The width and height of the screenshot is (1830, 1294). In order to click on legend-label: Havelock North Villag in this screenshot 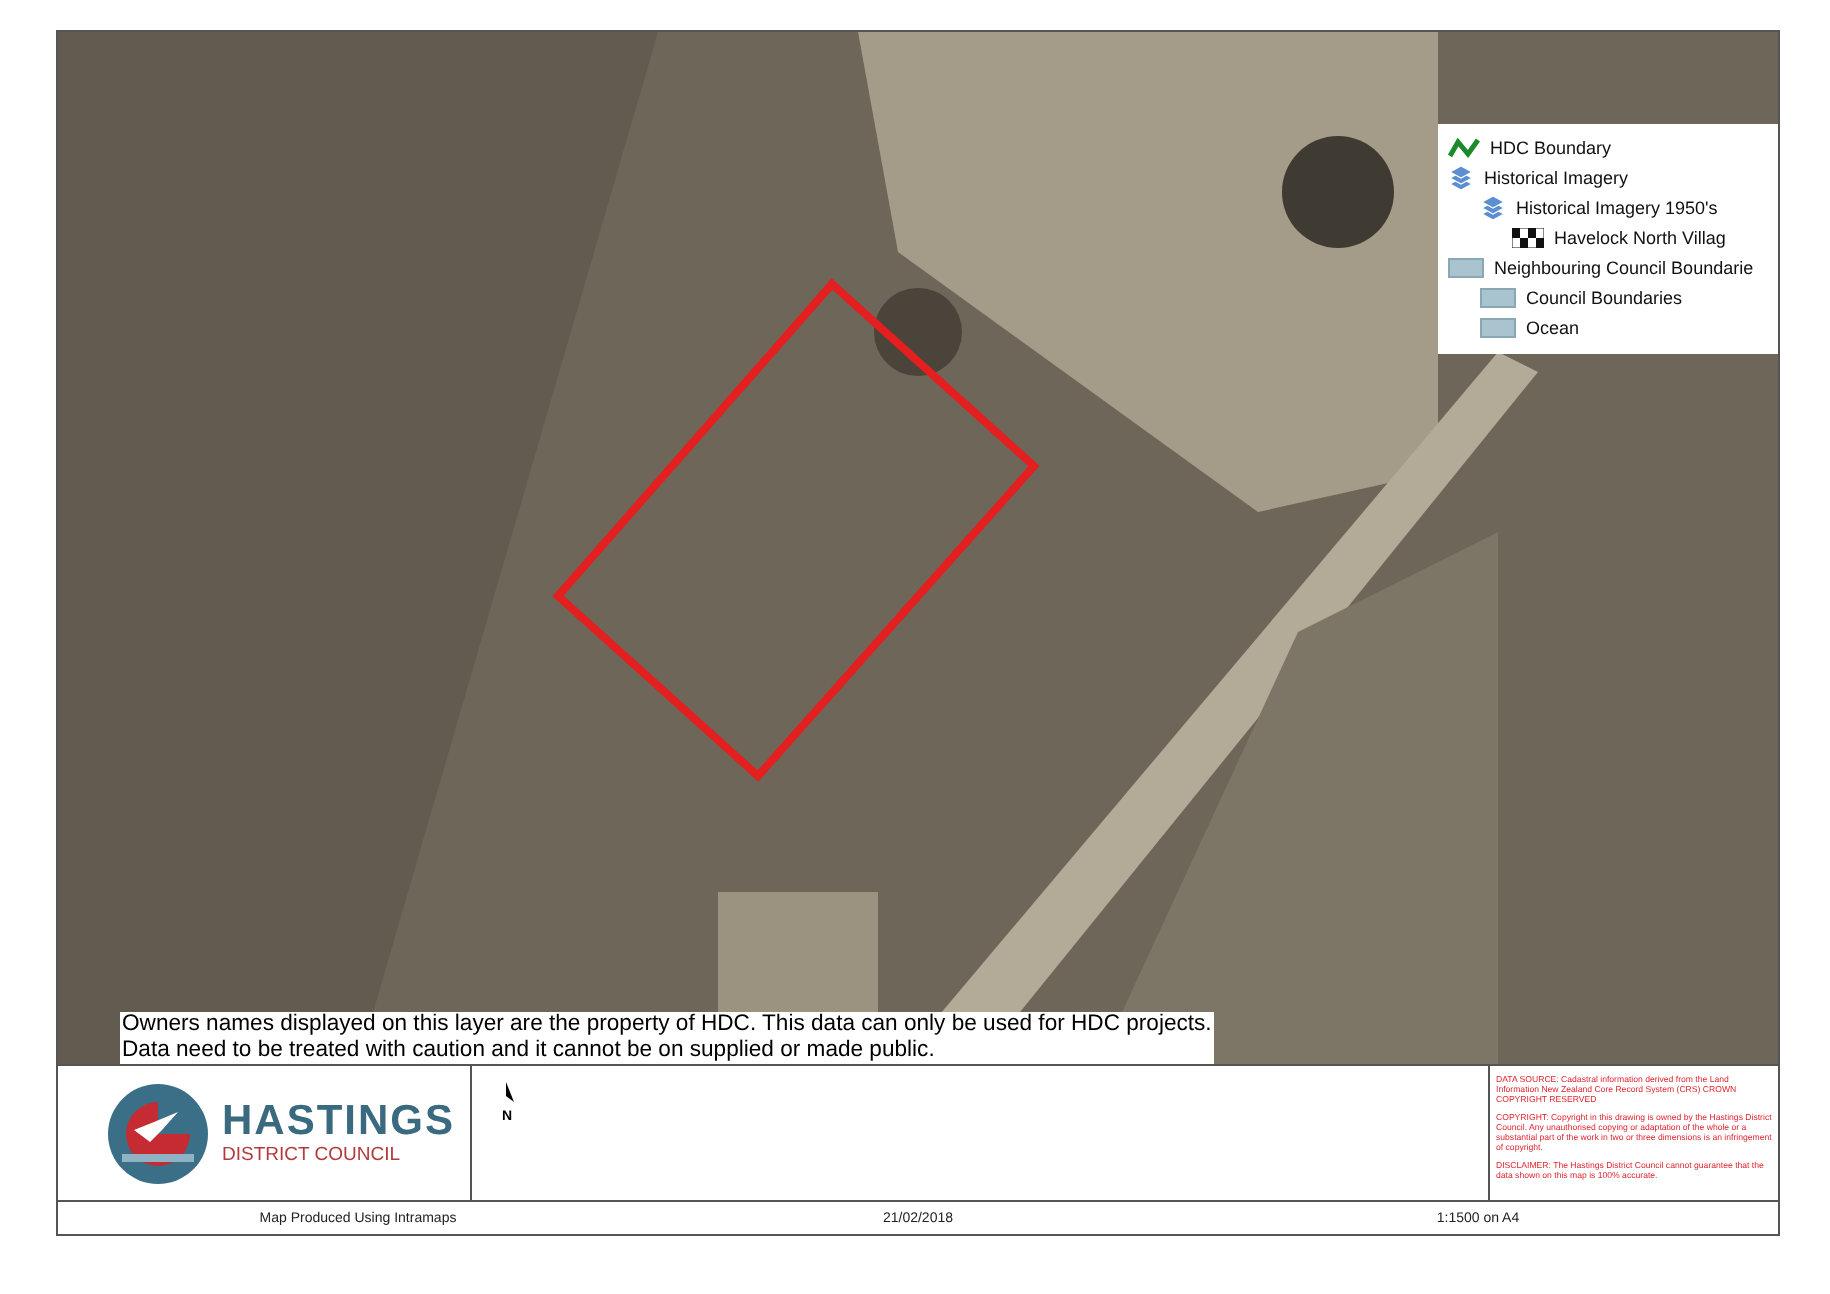, I will do `click(1640, 237)`.